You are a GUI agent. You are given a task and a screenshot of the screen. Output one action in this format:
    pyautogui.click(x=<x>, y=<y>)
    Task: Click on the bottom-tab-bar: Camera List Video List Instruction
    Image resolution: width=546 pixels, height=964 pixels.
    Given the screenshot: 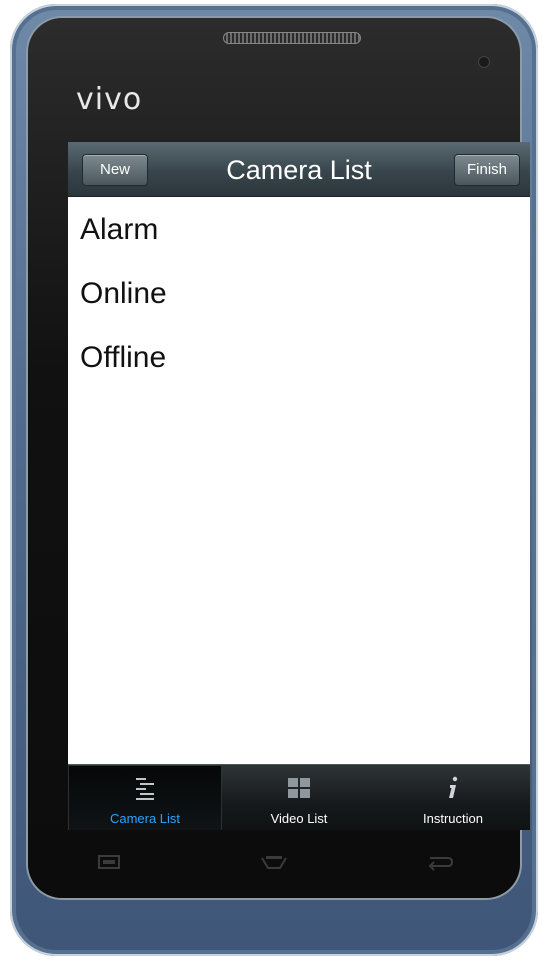 What is the action you would take?
    pyautogui.click(x=299, y=797)
    